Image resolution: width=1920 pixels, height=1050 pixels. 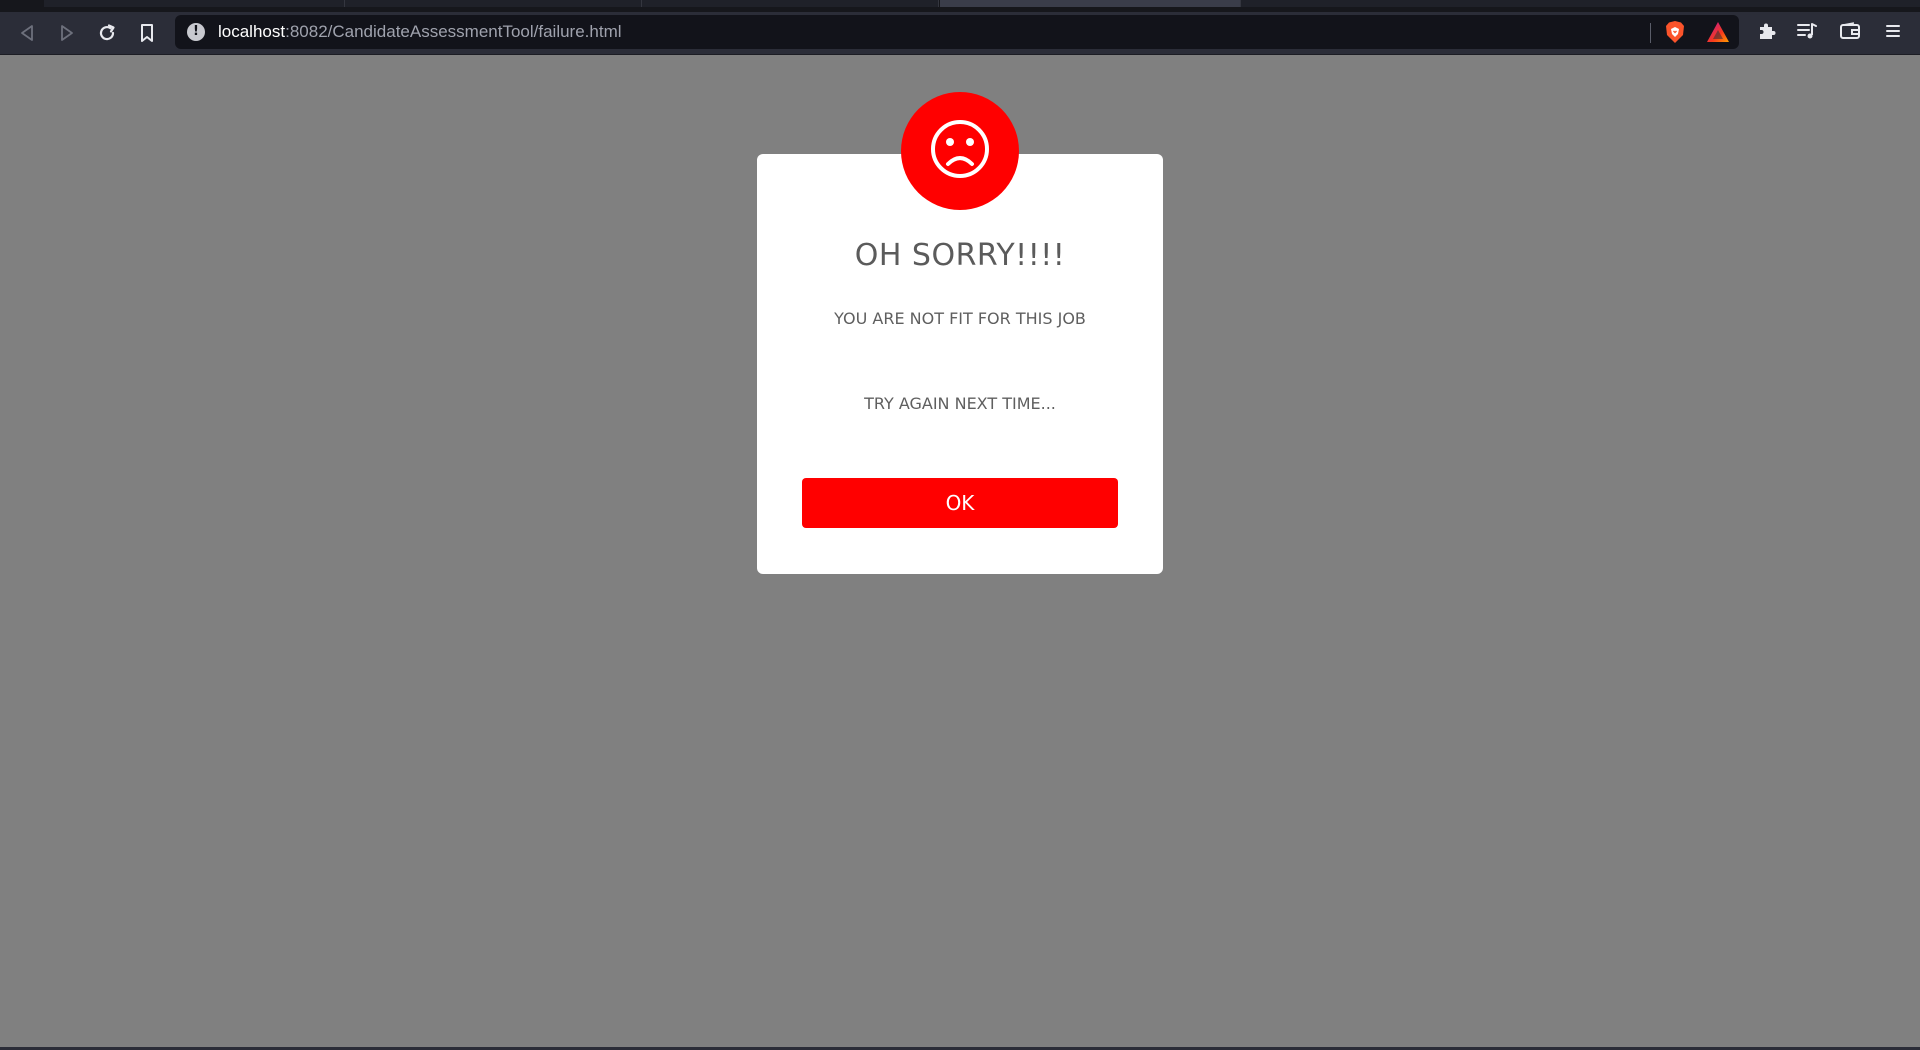 I want to click on menu-button, so click(x=1893, y=33).